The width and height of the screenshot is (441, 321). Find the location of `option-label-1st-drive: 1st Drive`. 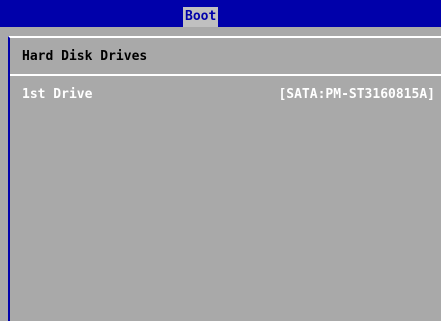

option-label-1st-drive: 1st Drive is located at coordinates (57, 94).